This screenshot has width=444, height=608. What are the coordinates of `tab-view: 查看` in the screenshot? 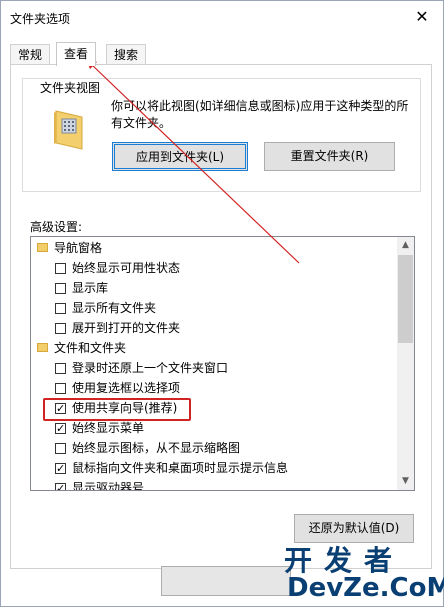 It's located at (76, 54).